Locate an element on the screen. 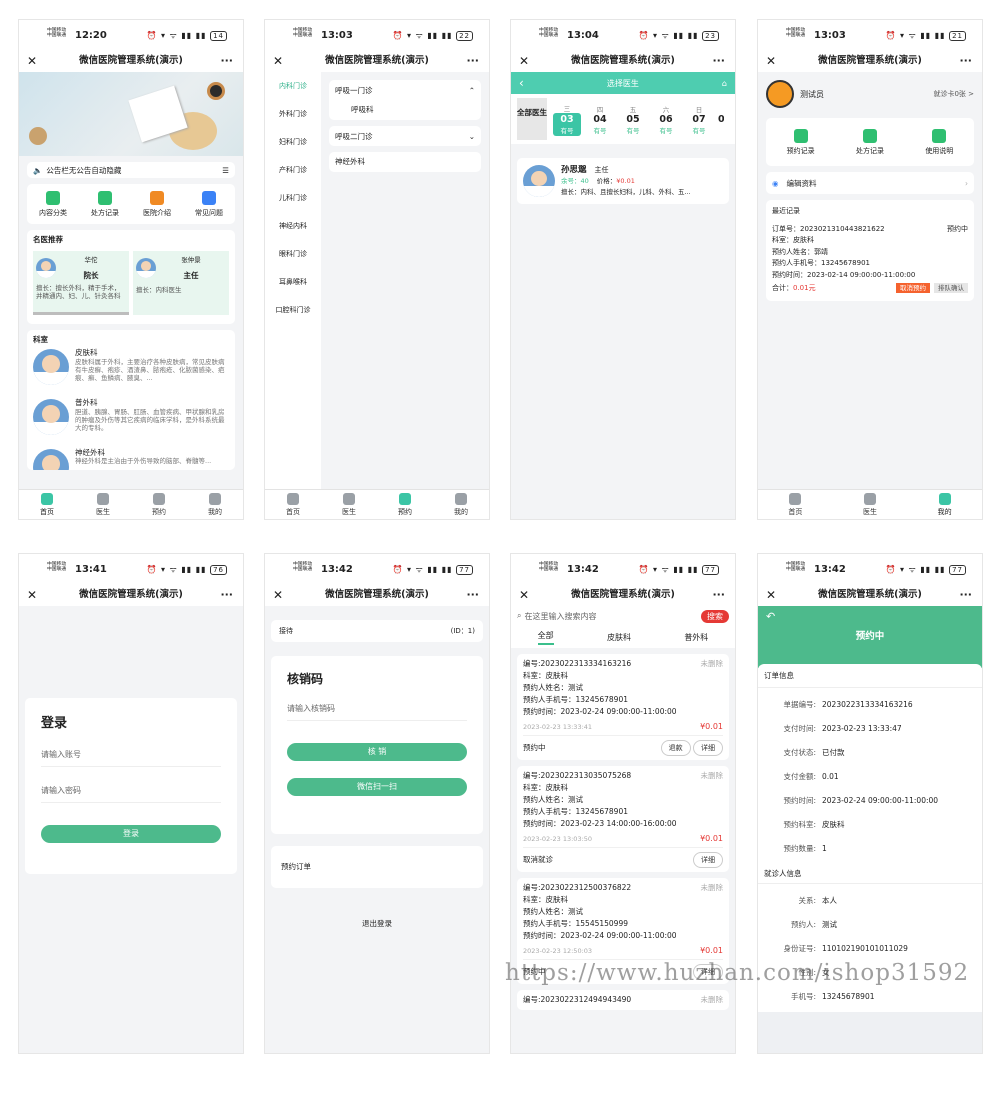 The height and width of the screenshot is (1100, 1000). tab-general-surgery: 普外科 is located at coordinates (696, 637).